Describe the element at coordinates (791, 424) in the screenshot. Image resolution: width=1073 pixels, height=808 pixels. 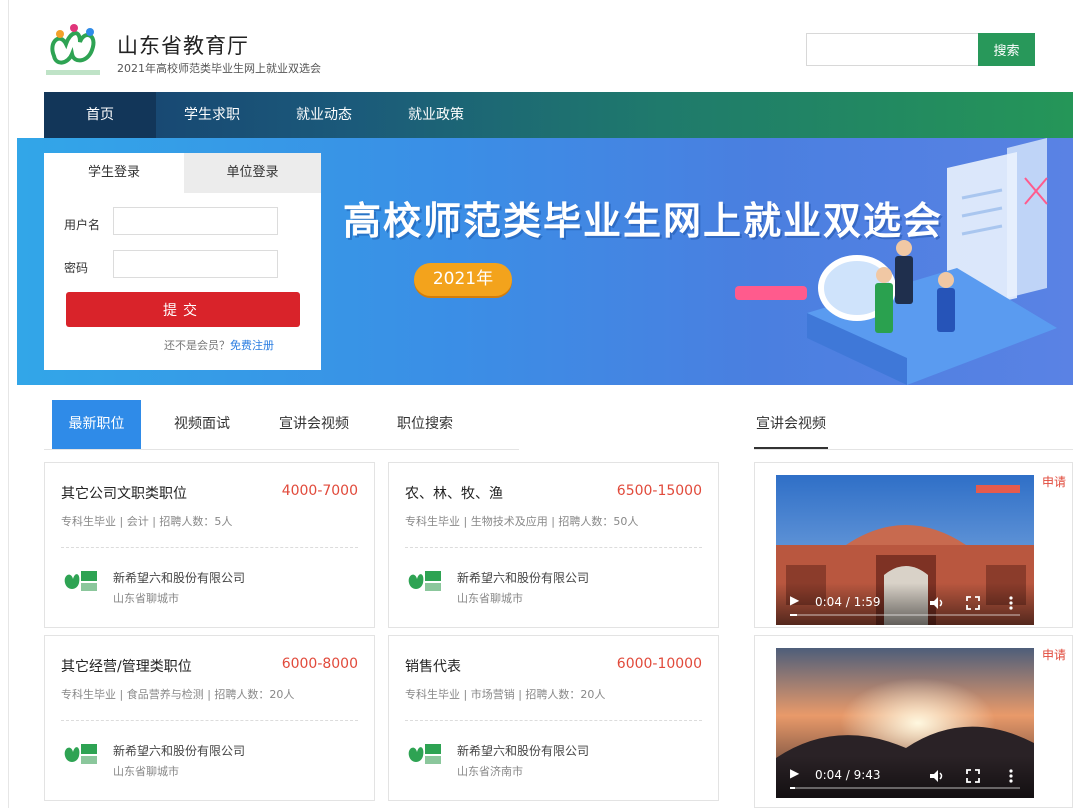
I see `video-section-title: 宣讲会视频` at that location.